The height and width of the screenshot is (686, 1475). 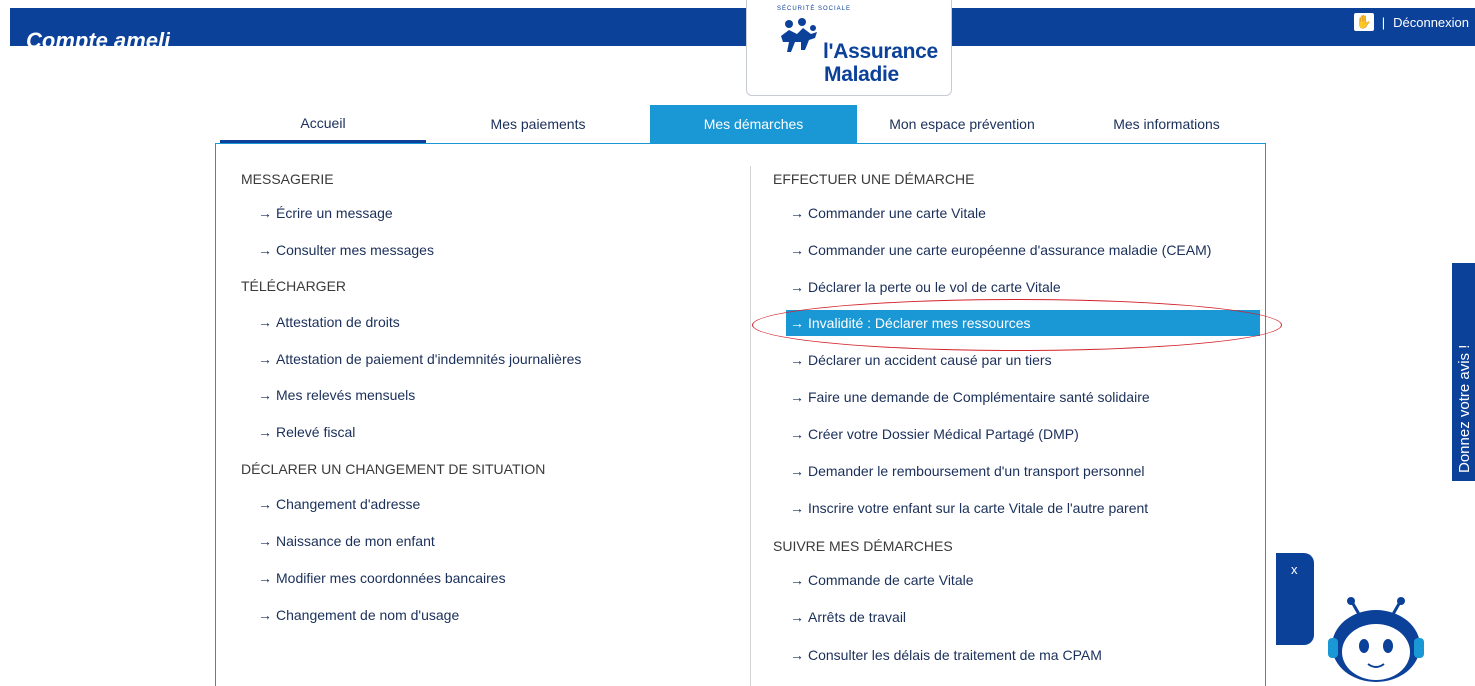 I want to click on link-changement-adresse: → Changement d'adresse, so click(x=339, y=504).